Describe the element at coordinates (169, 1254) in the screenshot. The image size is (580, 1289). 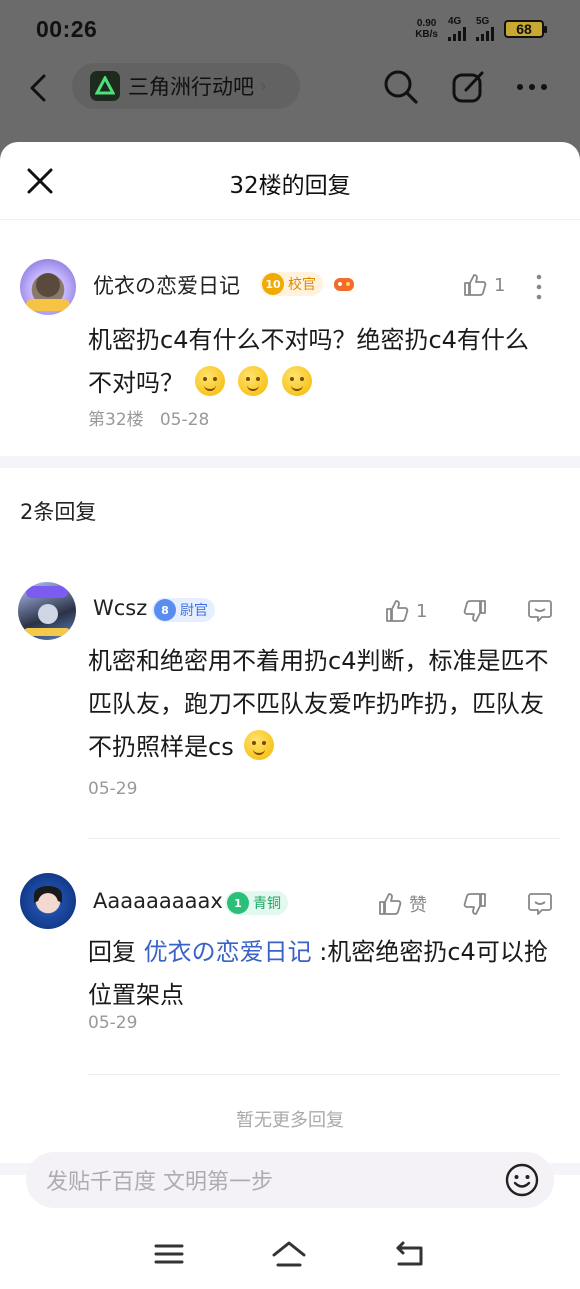
I see `menu-icon` at that location.